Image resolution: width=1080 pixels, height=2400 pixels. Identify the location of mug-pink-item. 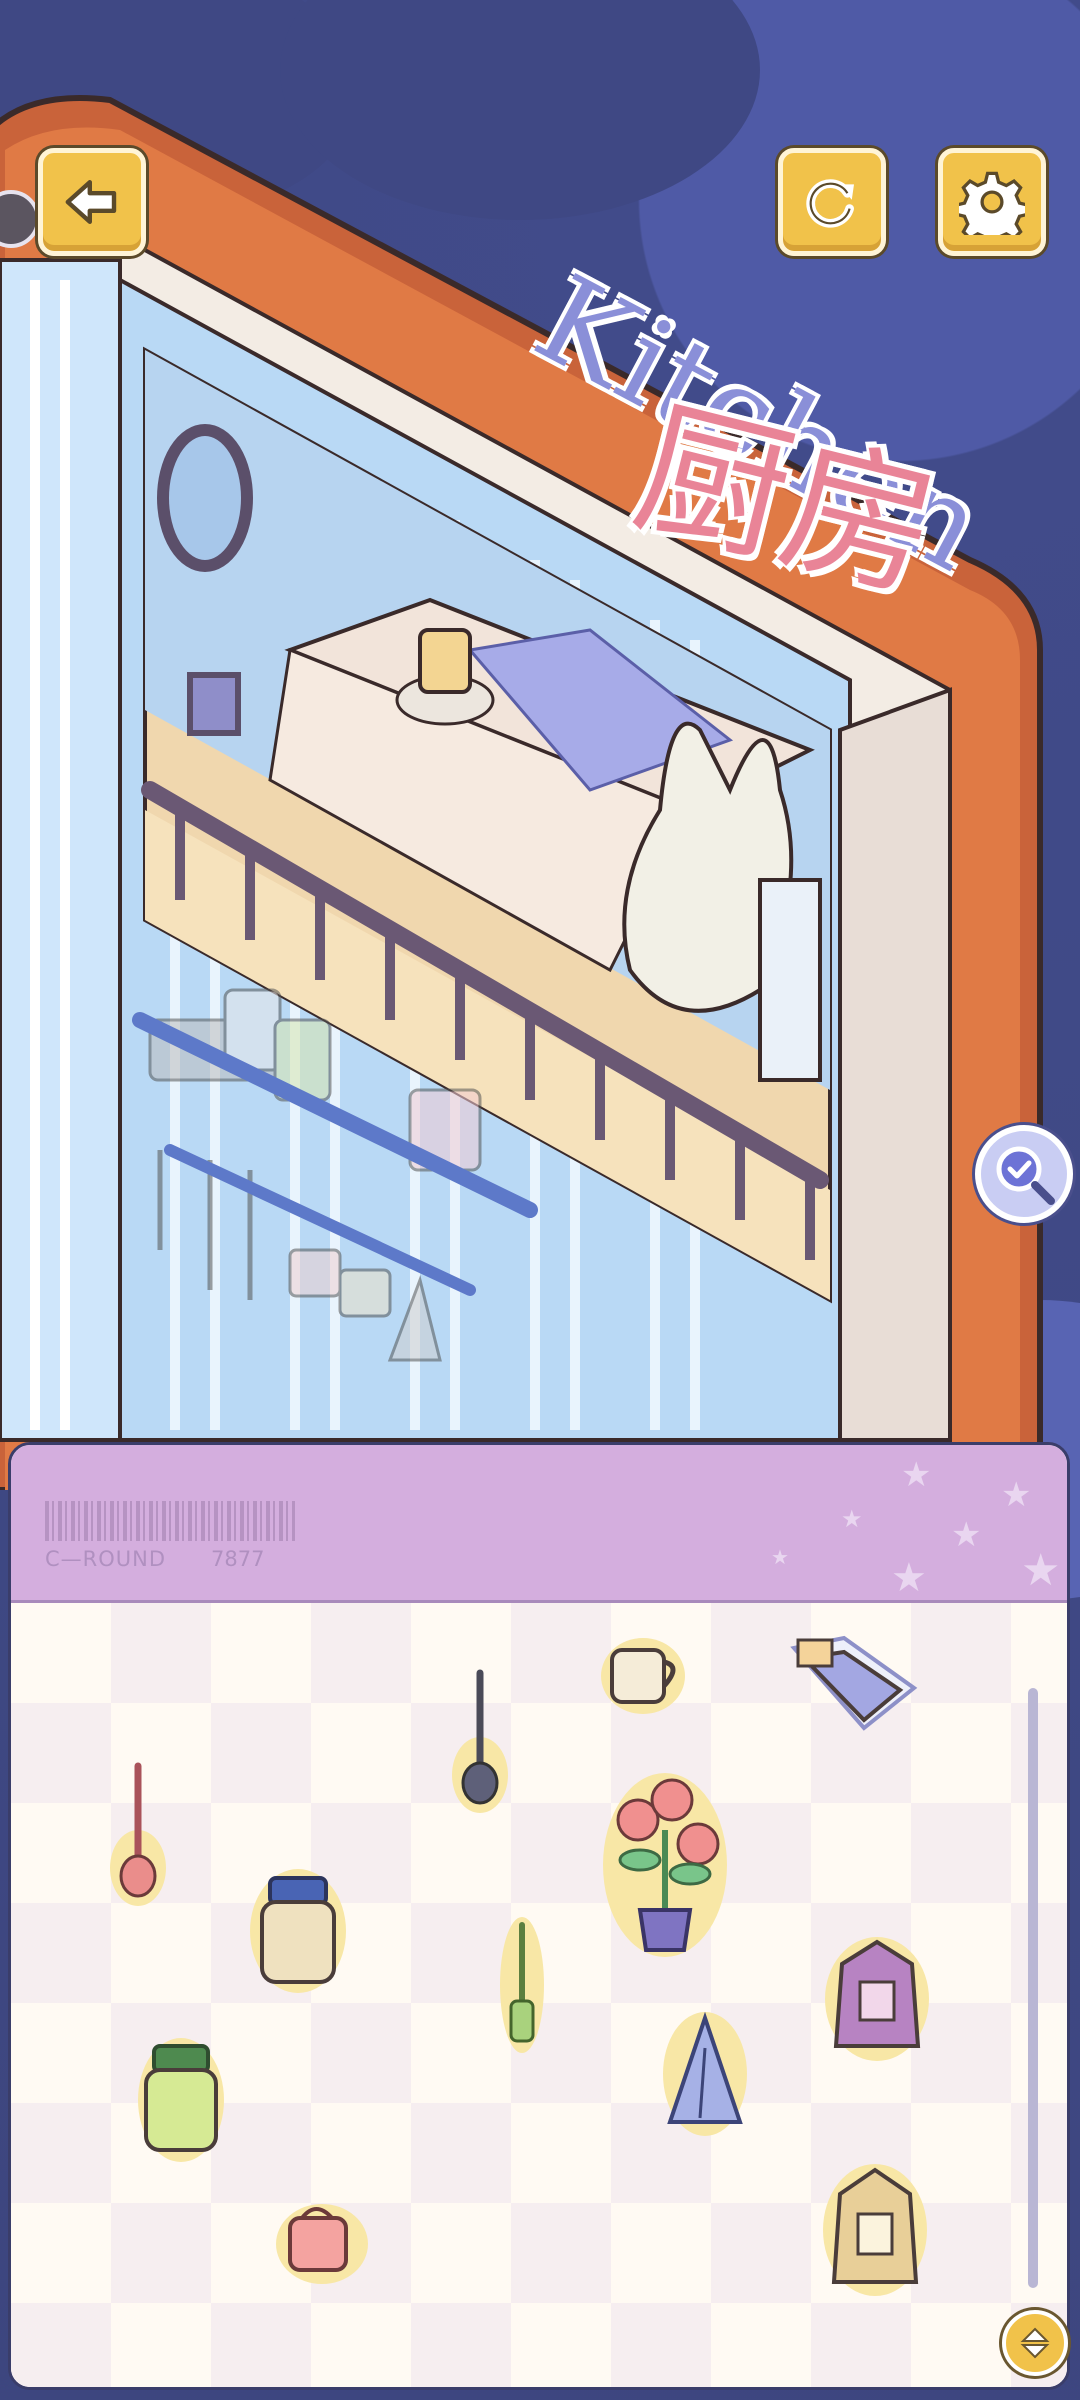
(322, 2243).